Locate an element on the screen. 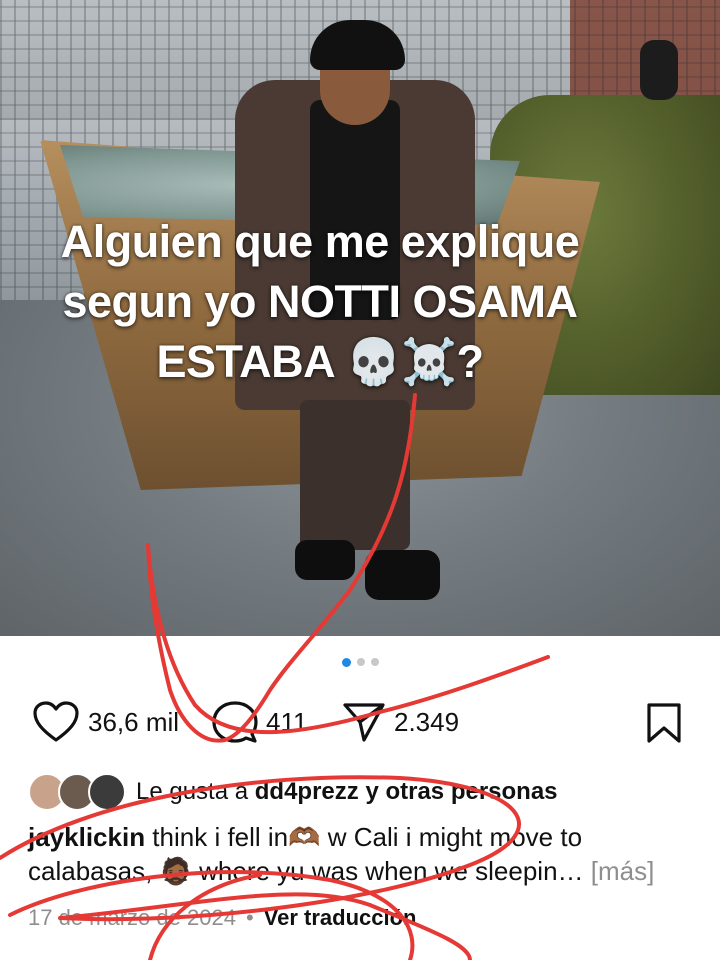  comment-count: 411 is located at coordinates (286, 722).